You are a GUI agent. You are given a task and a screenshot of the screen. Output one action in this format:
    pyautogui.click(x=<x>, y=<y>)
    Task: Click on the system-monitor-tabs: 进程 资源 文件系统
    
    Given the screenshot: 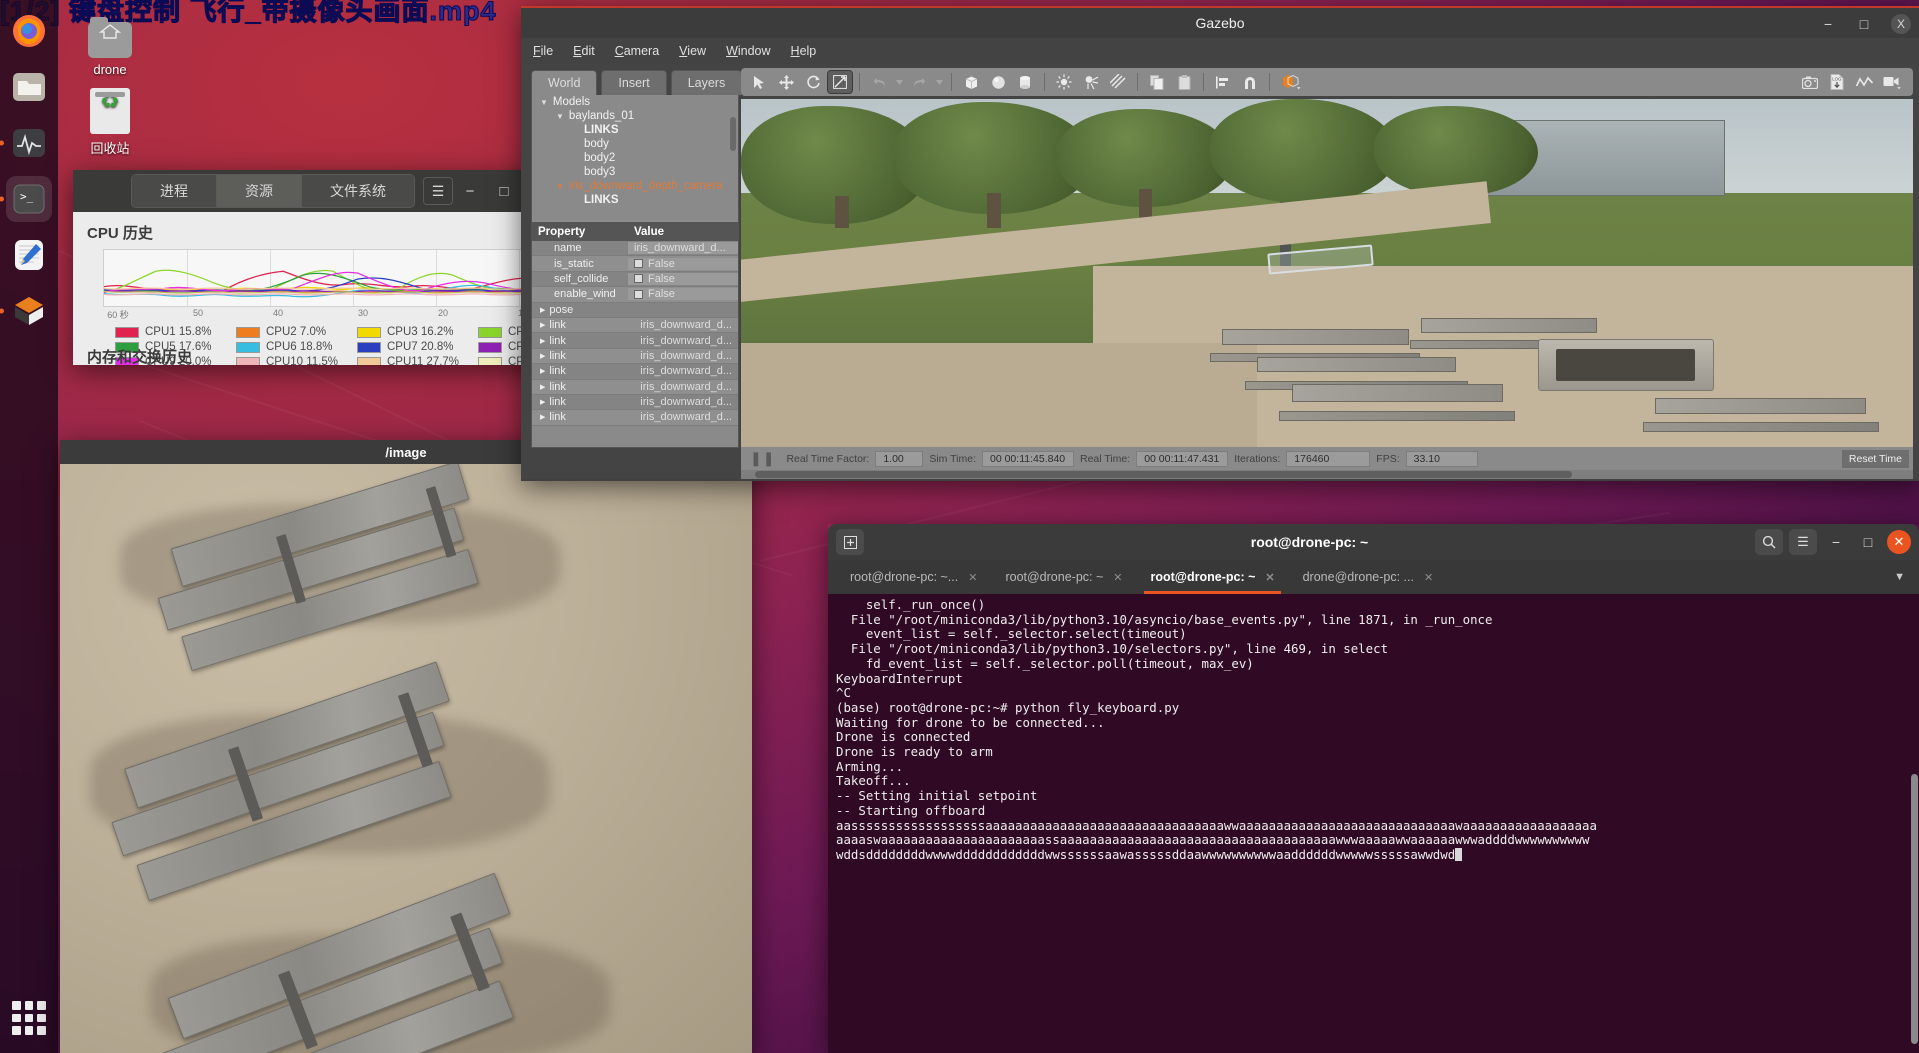 What is the action you would take?
    pyautogui.click(x=273, y=191)
    